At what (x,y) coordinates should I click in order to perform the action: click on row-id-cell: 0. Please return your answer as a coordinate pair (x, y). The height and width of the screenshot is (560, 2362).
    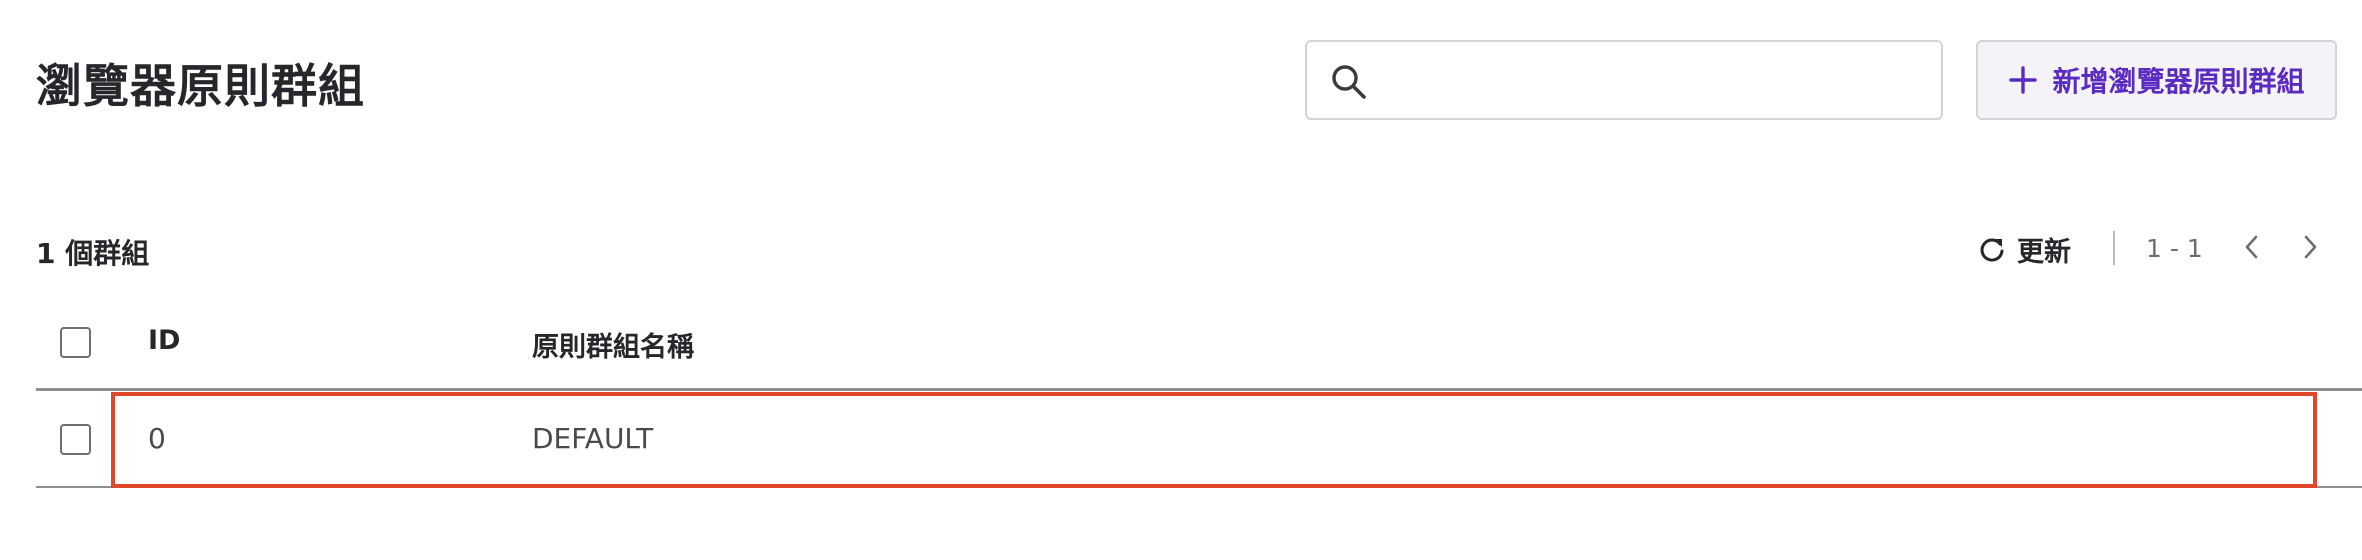
    Looking at the image, I should click on (157, 438).